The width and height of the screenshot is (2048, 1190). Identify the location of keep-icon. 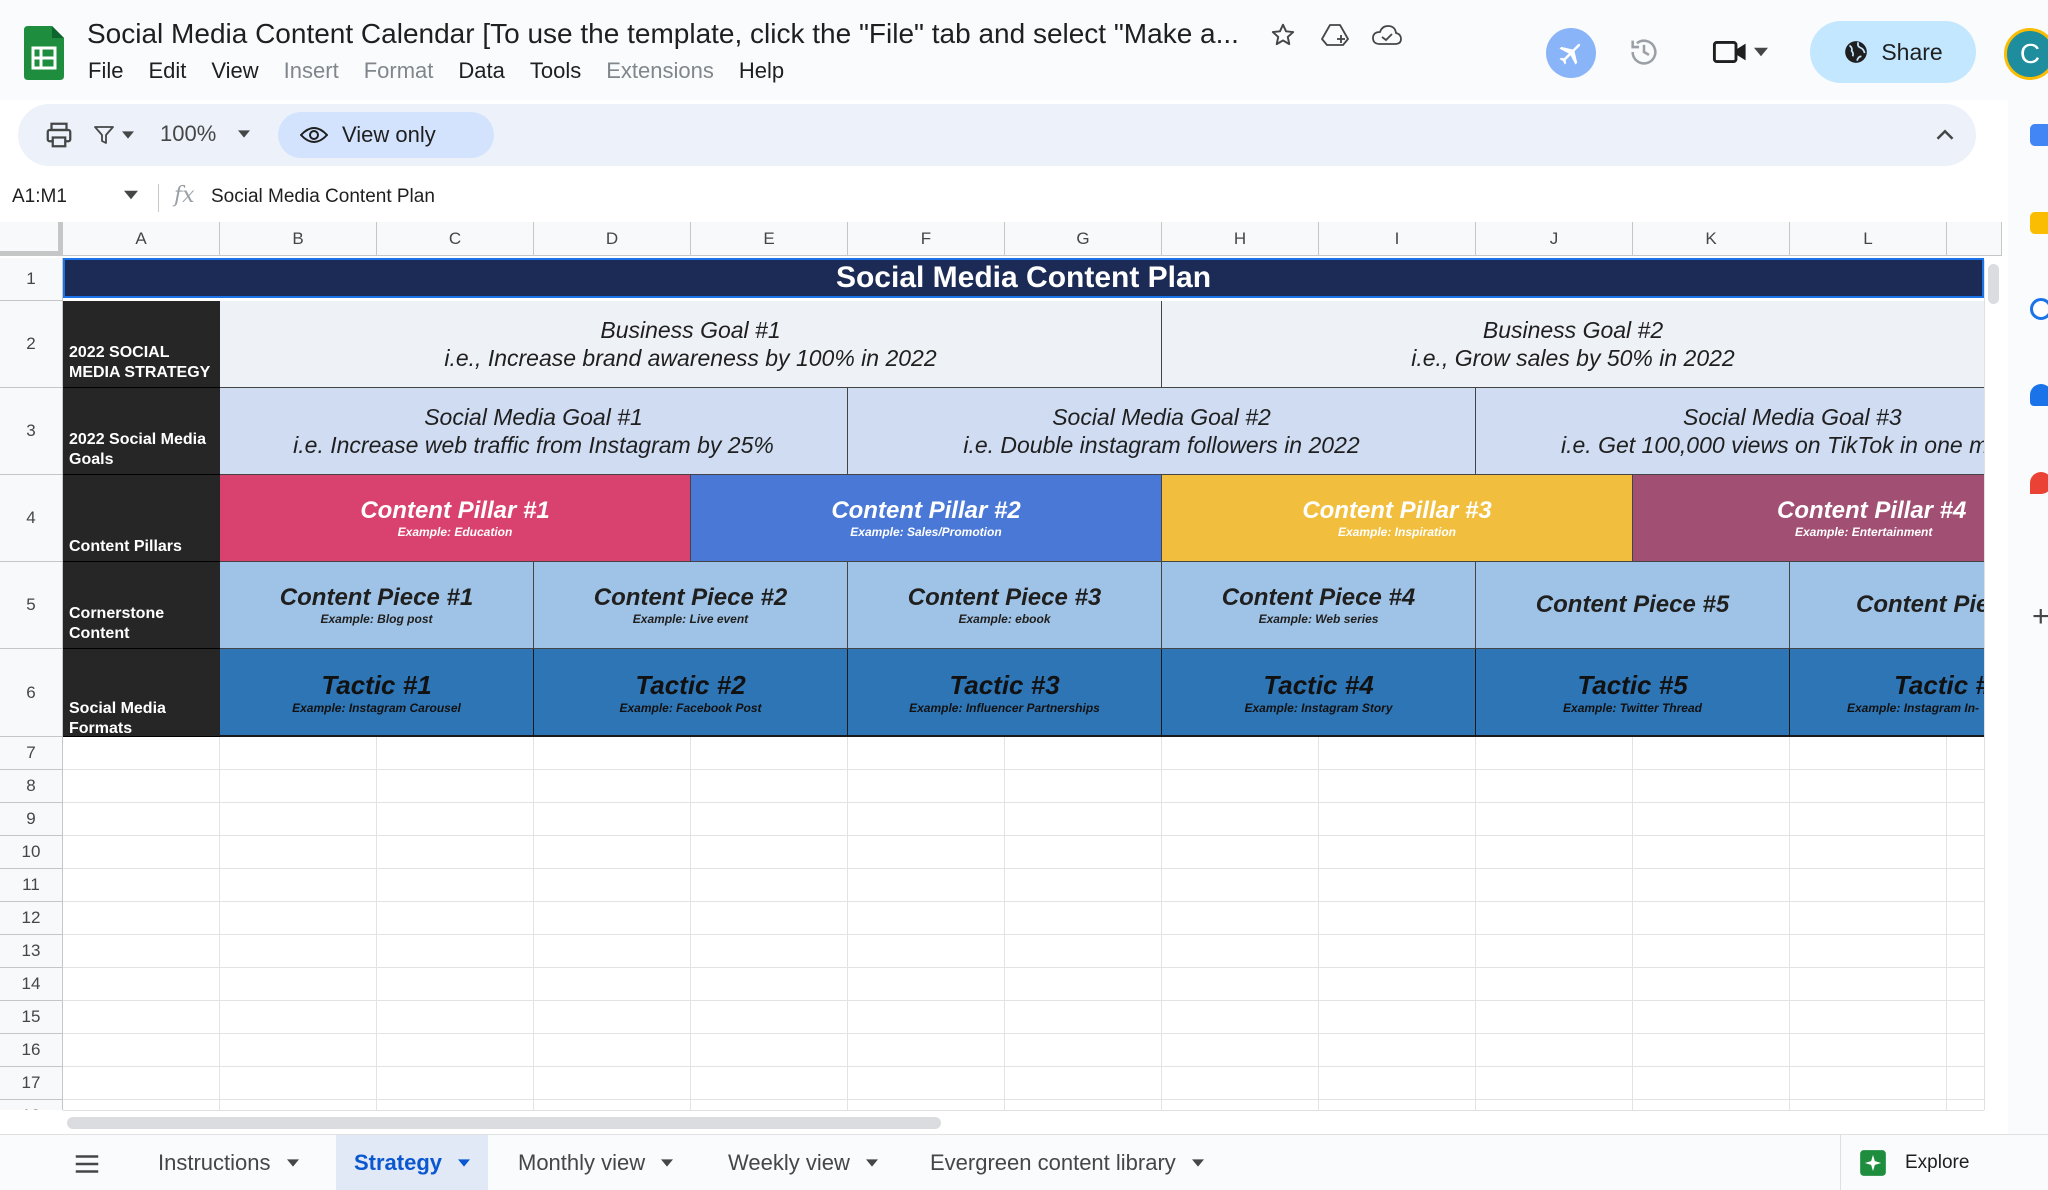
(2039, 223).